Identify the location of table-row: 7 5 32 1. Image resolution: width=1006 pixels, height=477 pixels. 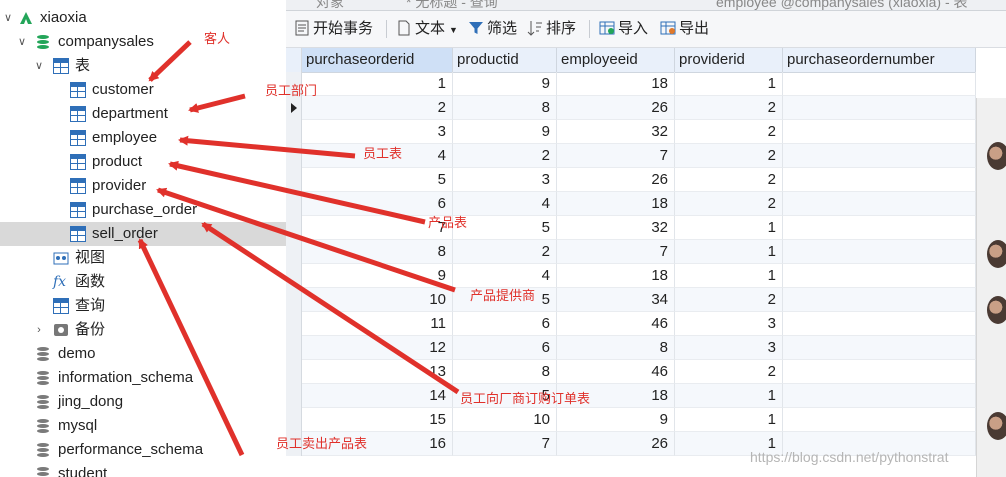
(631, 228).